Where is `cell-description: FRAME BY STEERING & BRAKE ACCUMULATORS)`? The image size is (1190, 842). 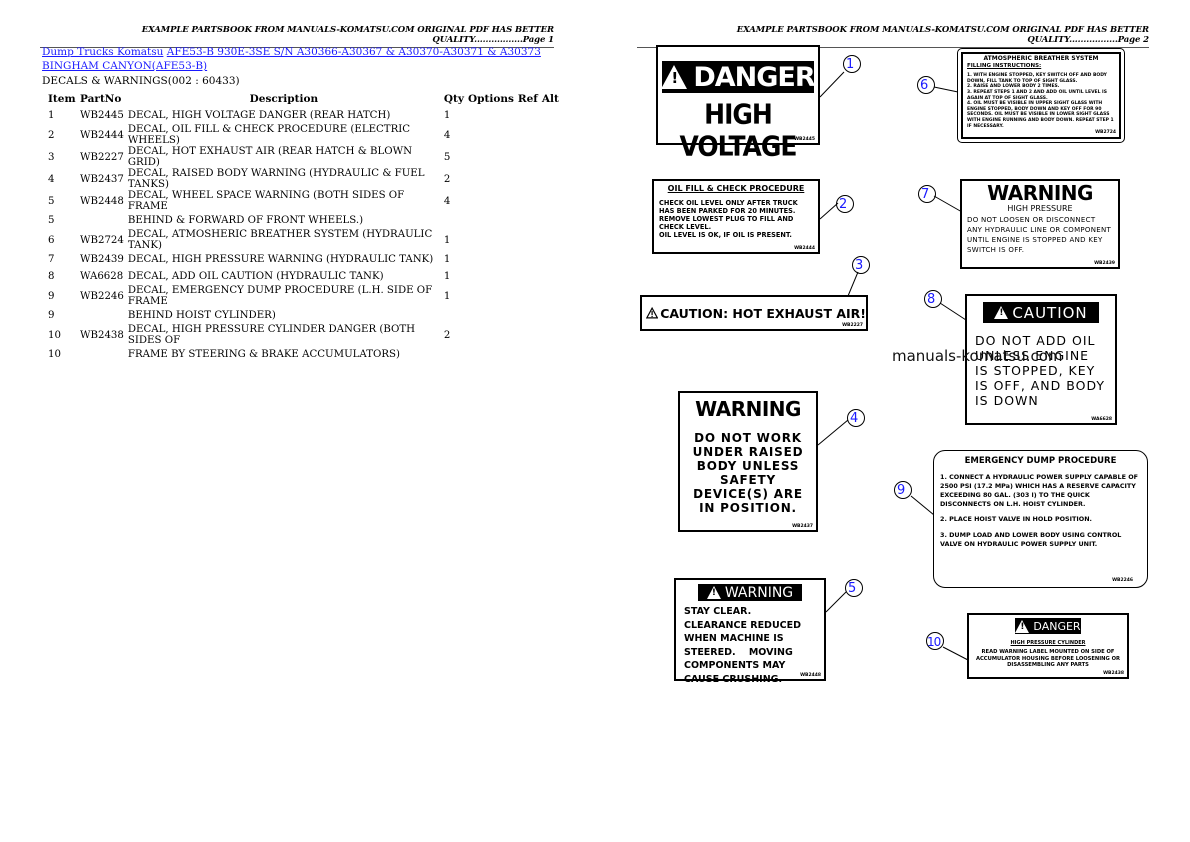 cell-description: FRAME BY STEERING & BRAKE ACCUMULATORS) is located at coordinates (263, 354).